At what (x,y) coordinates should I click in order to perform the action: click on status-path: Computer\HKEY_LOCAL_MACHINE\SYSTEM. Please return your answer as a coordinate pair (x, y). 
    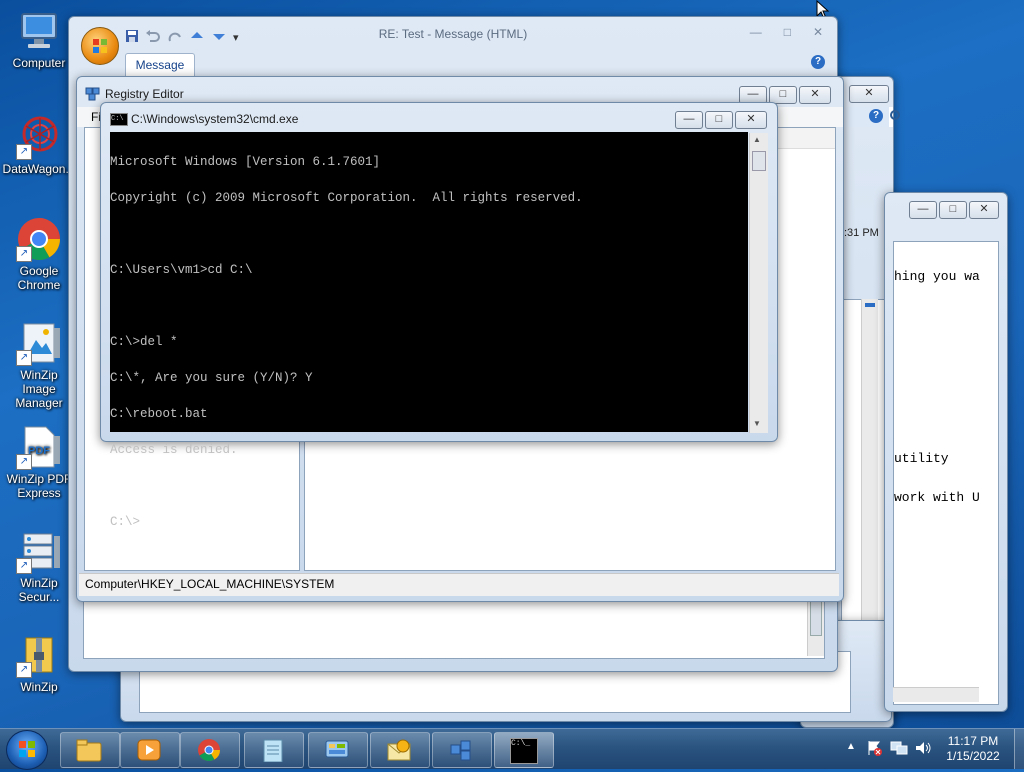
    Looking at the image, I should click on (210, 584).